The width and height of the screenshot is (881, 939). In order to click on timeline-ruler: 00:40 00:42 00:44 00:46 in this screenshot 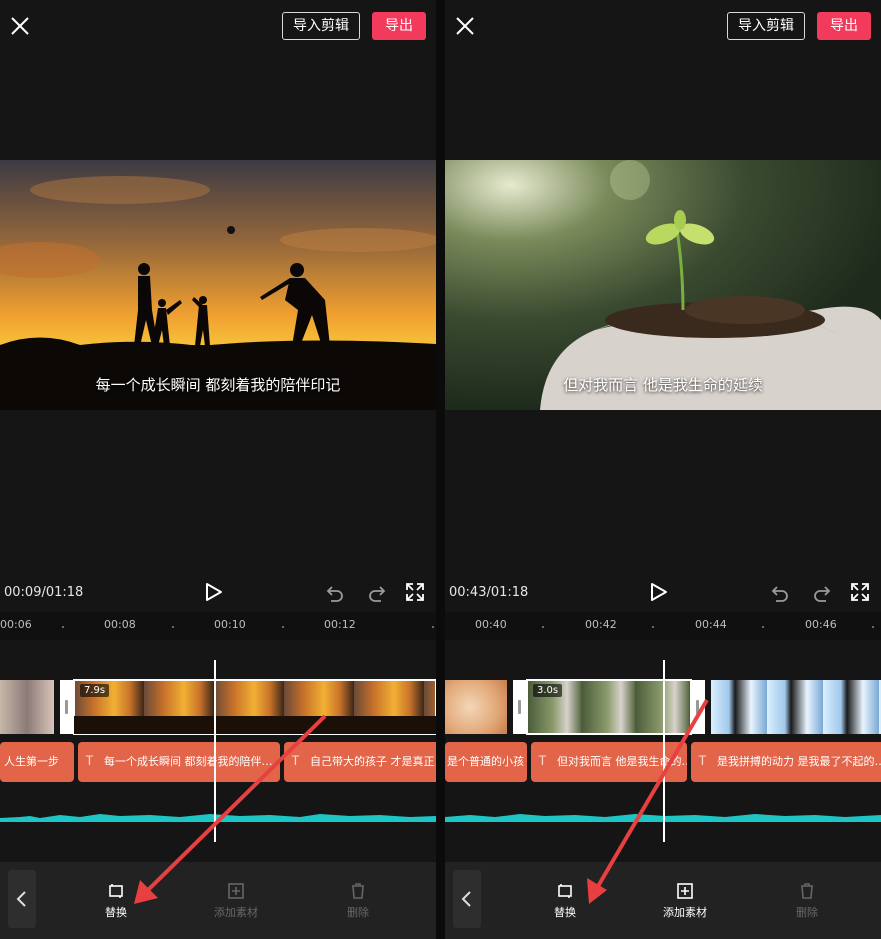, I will do `click(663, 626)`.